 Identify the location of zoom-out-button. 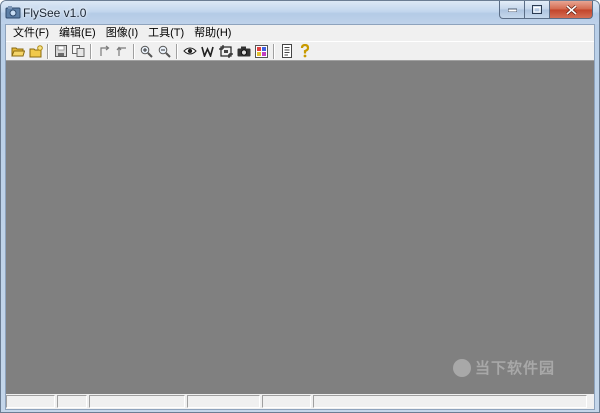
(164, 51).